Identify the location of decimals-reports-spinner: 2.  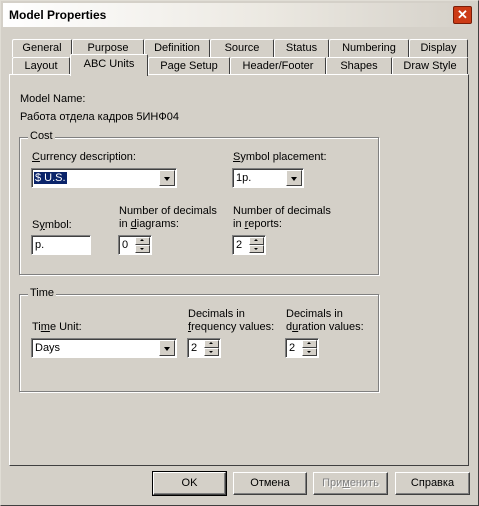
(249, 245).